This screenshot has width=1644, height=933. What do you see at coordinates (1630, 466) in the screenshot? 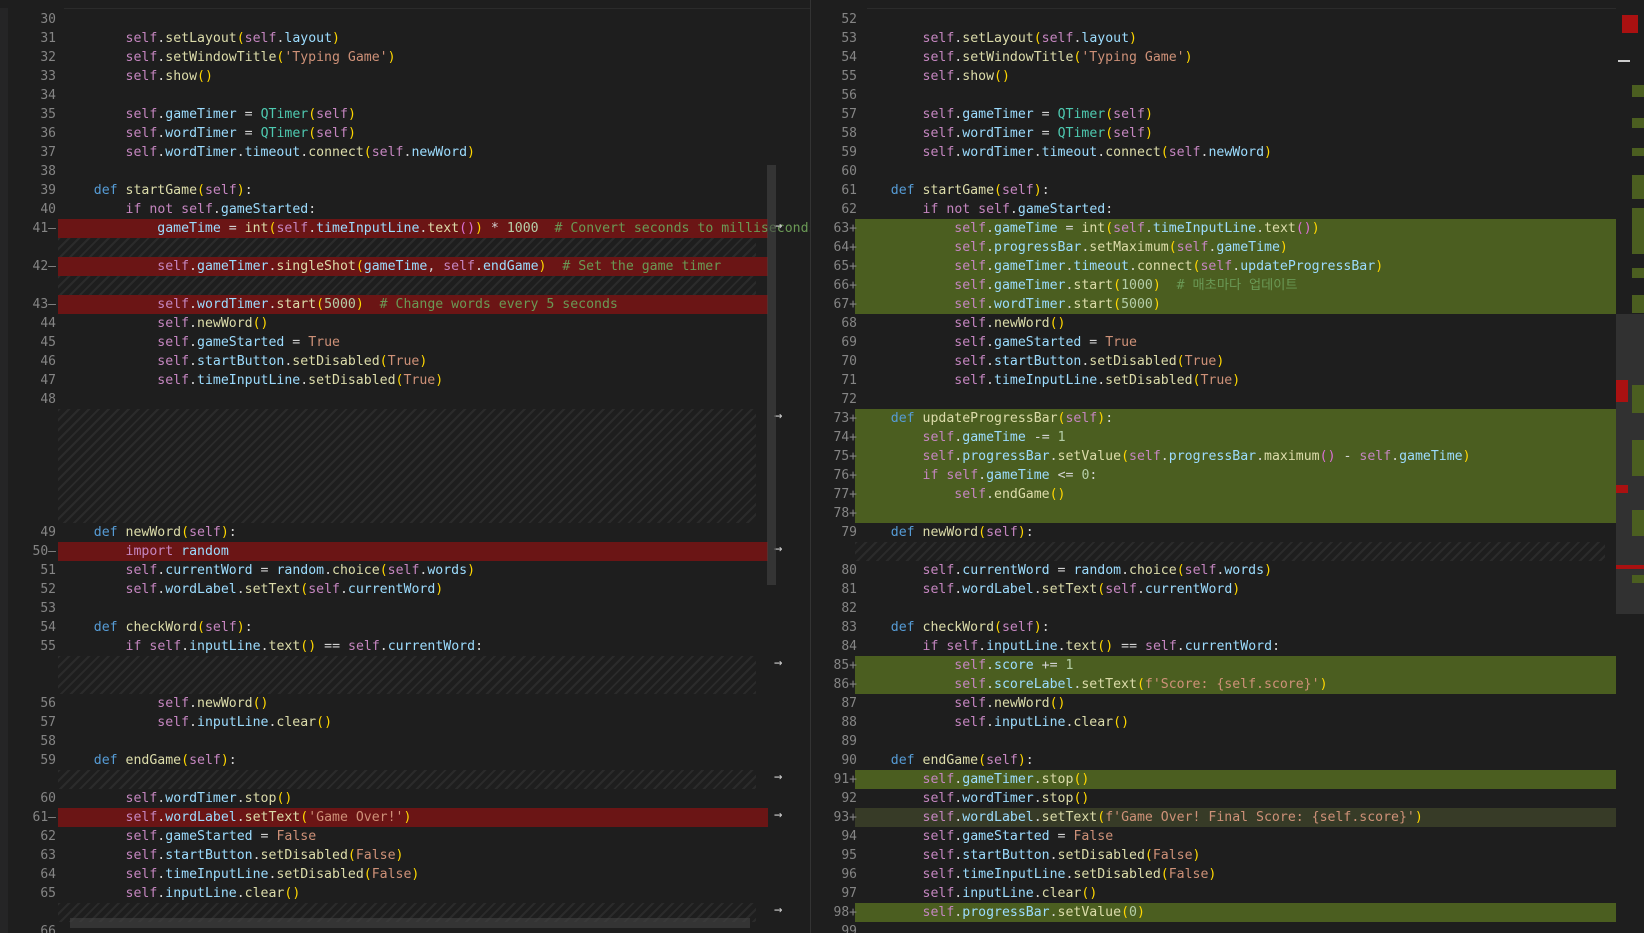
I see `diff-overview-ruler` at bounding box center [1630, 466].